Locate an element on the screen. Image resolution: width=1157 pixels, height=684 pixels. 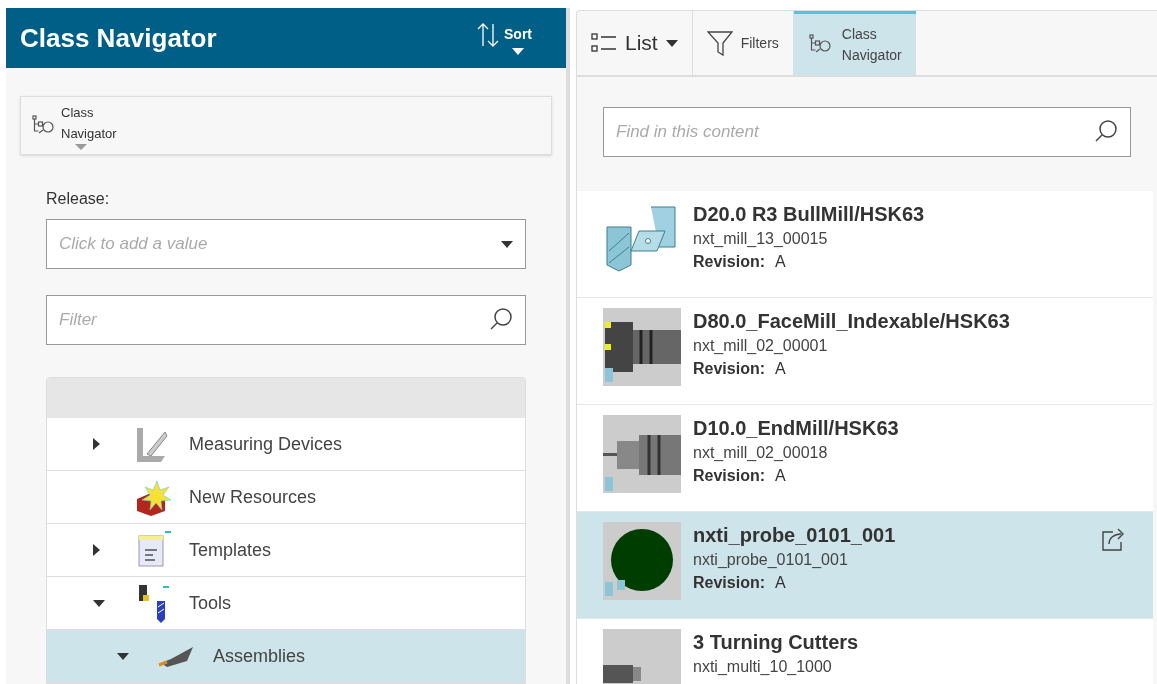
tree-item-label: Measuring Devices is located at coordinates (266, 444).